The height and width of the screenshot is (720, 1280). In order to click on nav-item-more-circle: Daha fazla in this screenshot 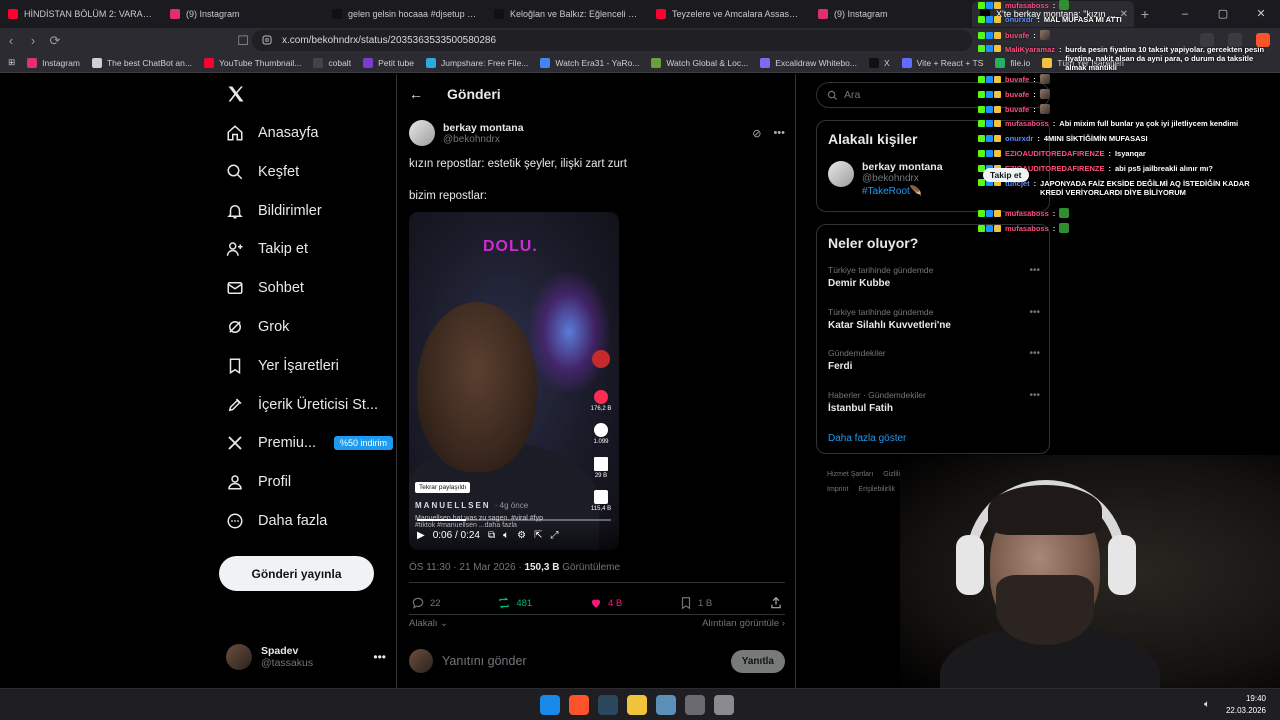, I will do `click(276, 521)`.